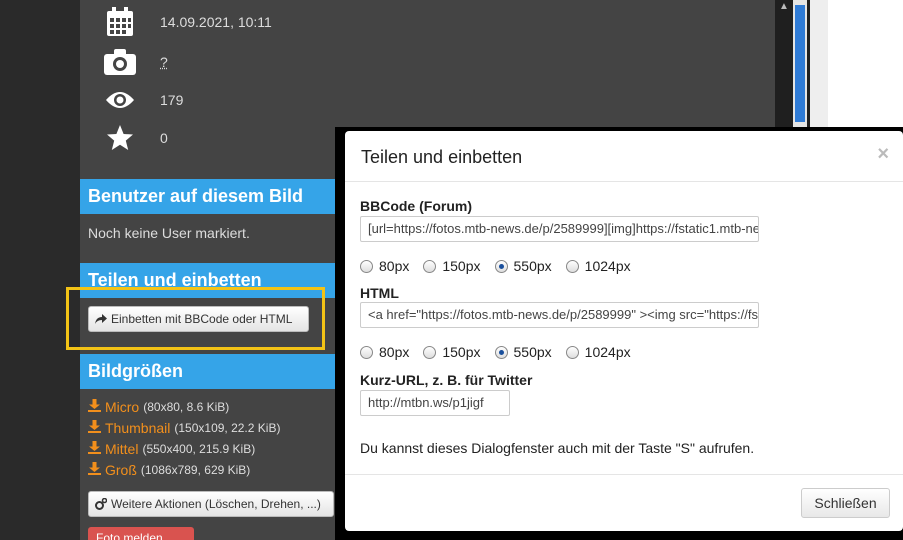  I want to click on meta-stars: 0, so click(135, 138).